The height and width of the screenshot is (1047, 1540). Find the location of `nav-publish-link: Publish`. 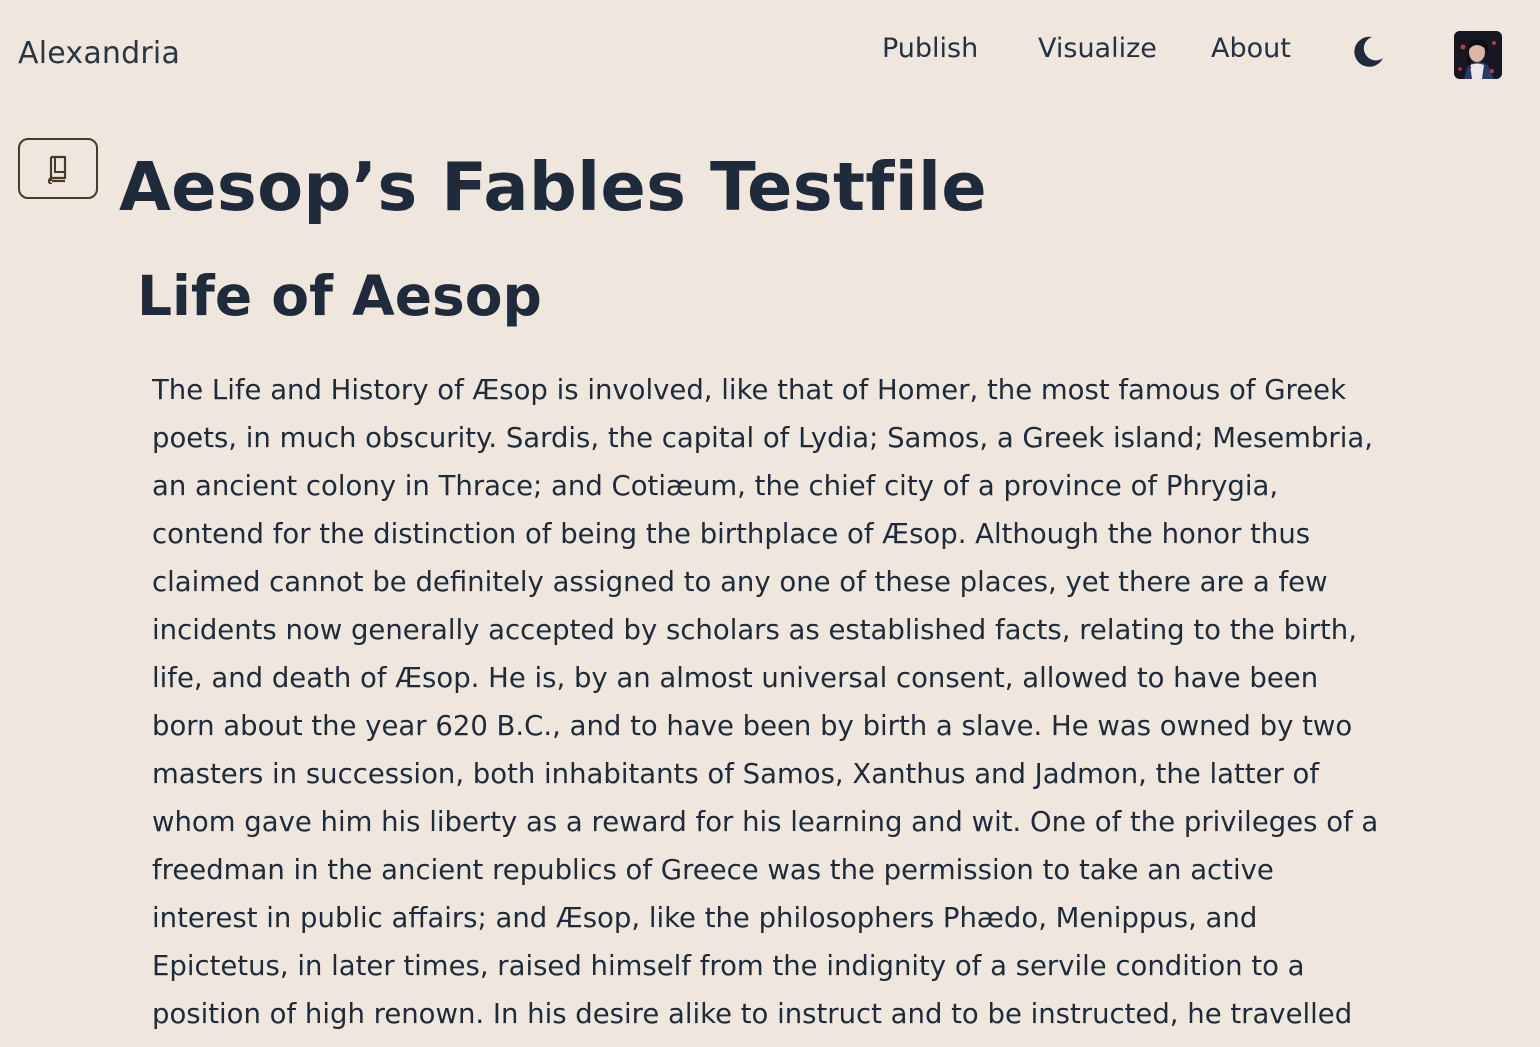

nav-publish-link: Publish is located at coordinates (930, 48).